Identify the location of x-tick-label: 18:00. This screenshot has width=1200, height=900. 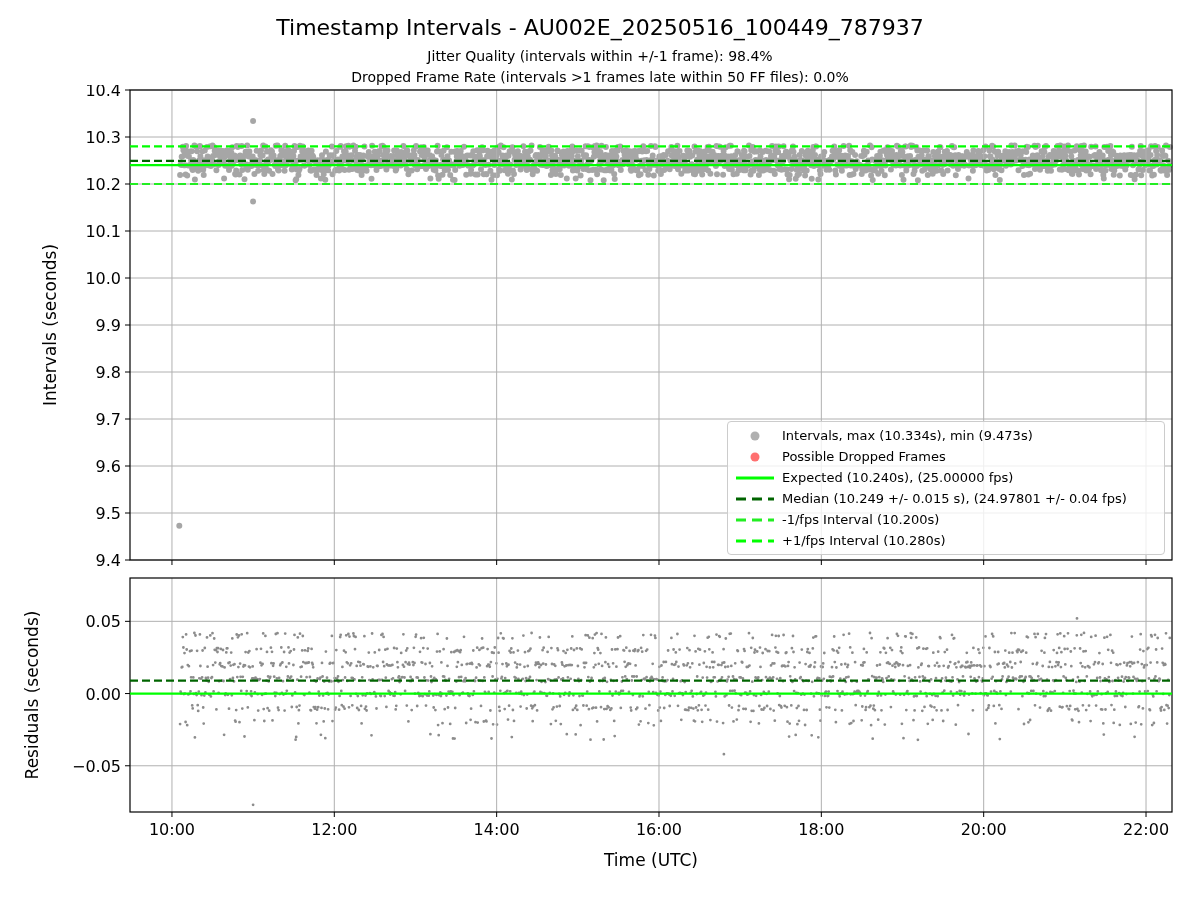
(821, 829).